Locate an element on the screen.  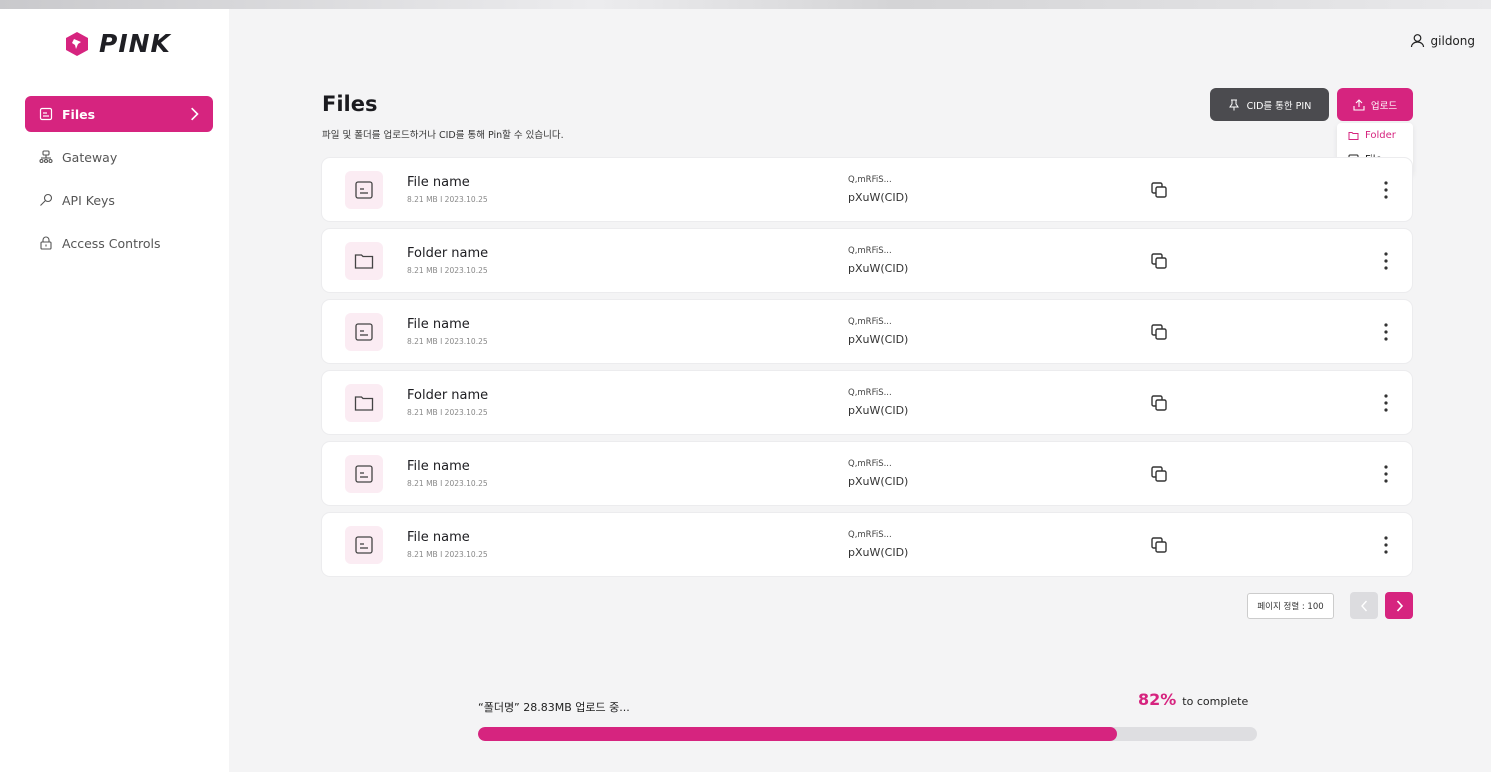
sidebar-item-api-keys: API Keys is located at coordinates (119, 200).